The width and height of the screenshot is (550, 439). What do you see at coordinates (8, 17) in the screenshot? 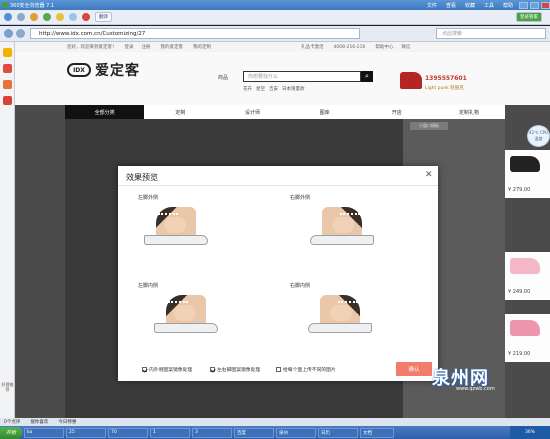
I see `back-icon` at bounding box center [8, 17].